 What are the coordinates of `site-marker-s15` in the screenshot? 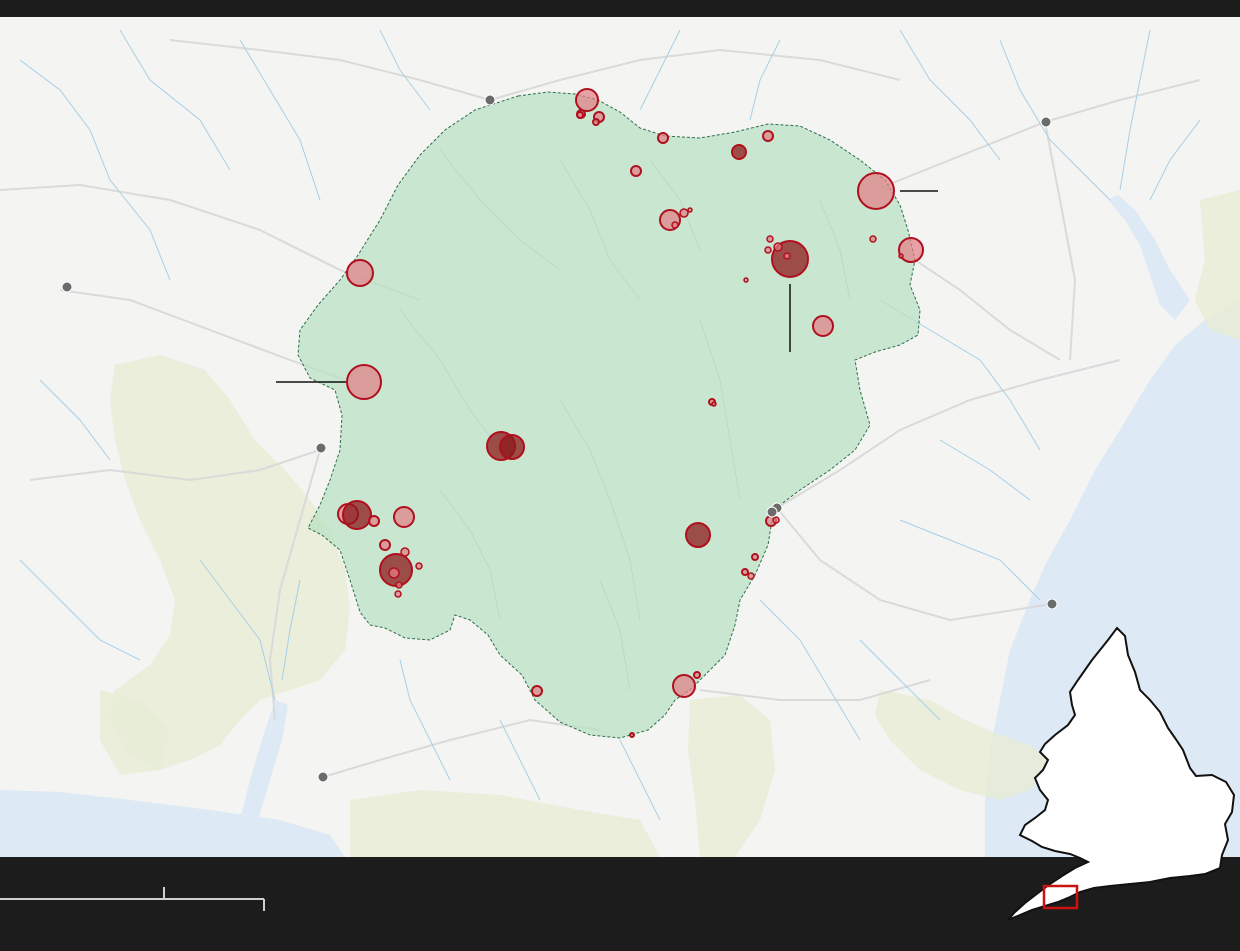 It's located at (364, 382).